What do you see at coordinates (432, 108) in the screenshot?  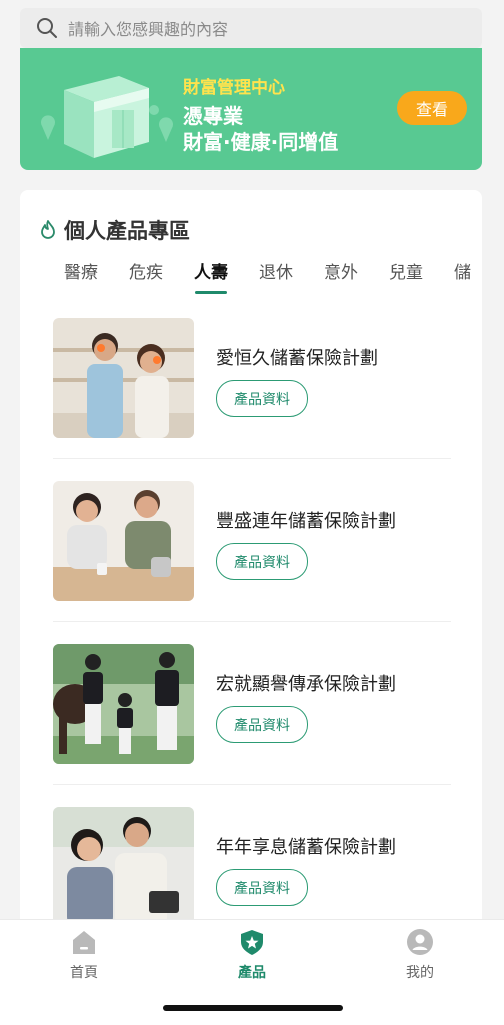 I see `view-button: 查看` at bounding box center [432, 108].